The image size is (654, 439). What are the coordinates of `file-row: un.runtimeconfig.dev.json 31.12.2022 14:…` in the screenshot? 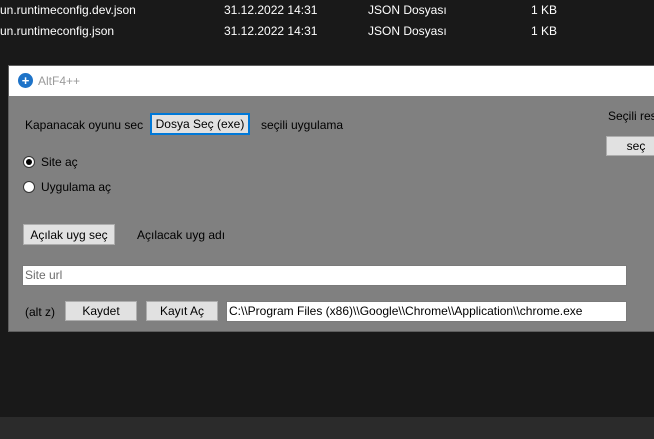 It's located at (327, 10).